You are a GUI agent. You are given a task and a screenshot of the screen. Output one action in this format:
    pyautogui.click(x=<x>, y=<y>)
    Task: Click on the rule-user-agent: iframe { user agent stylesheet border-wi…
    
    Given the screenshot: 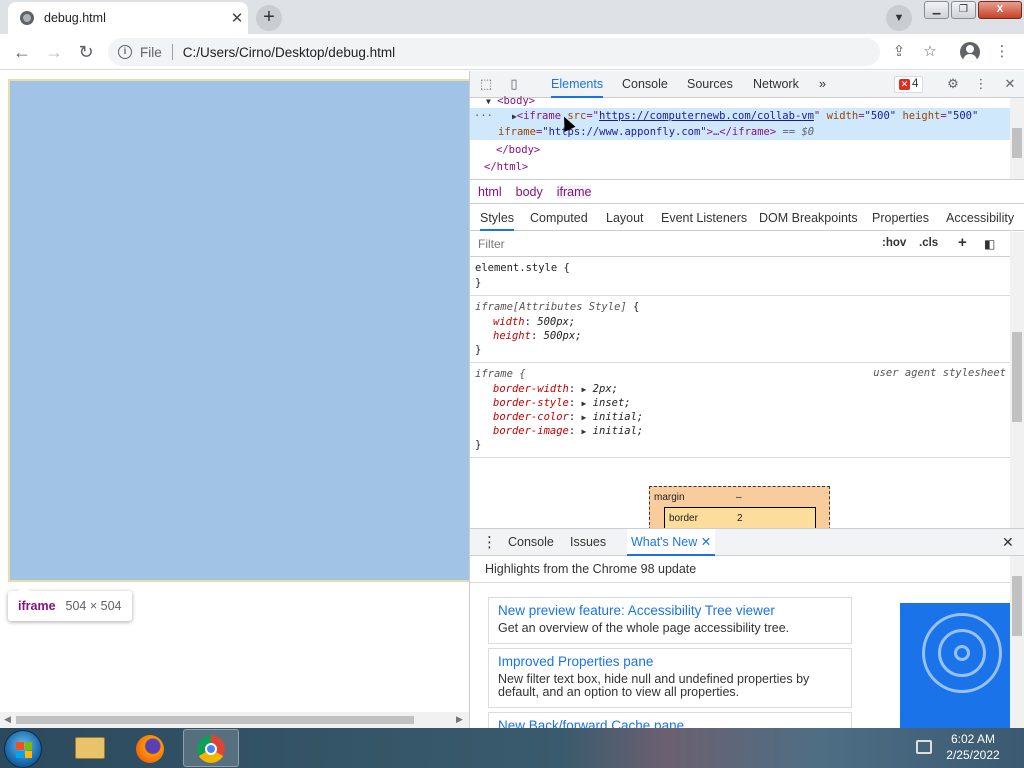 What is the action you would take?
    pyautogui.click(x=740, y=410)
    